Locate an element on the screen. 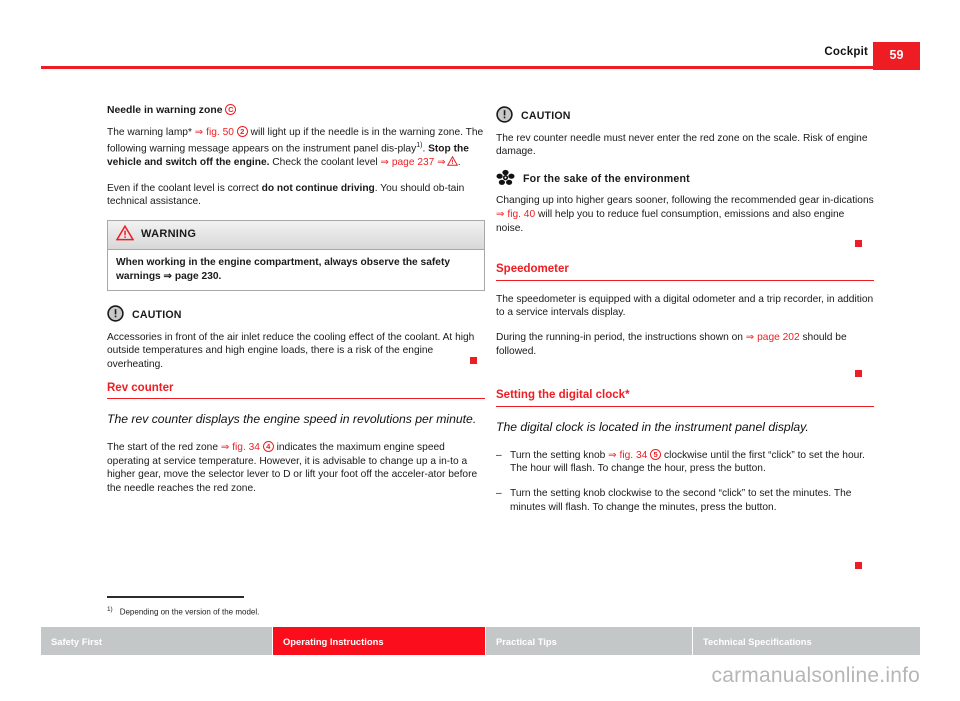 This screenshot has height=701, width=960. environment-note-header: For the sake of the environment is located at coordinates (685, 180).